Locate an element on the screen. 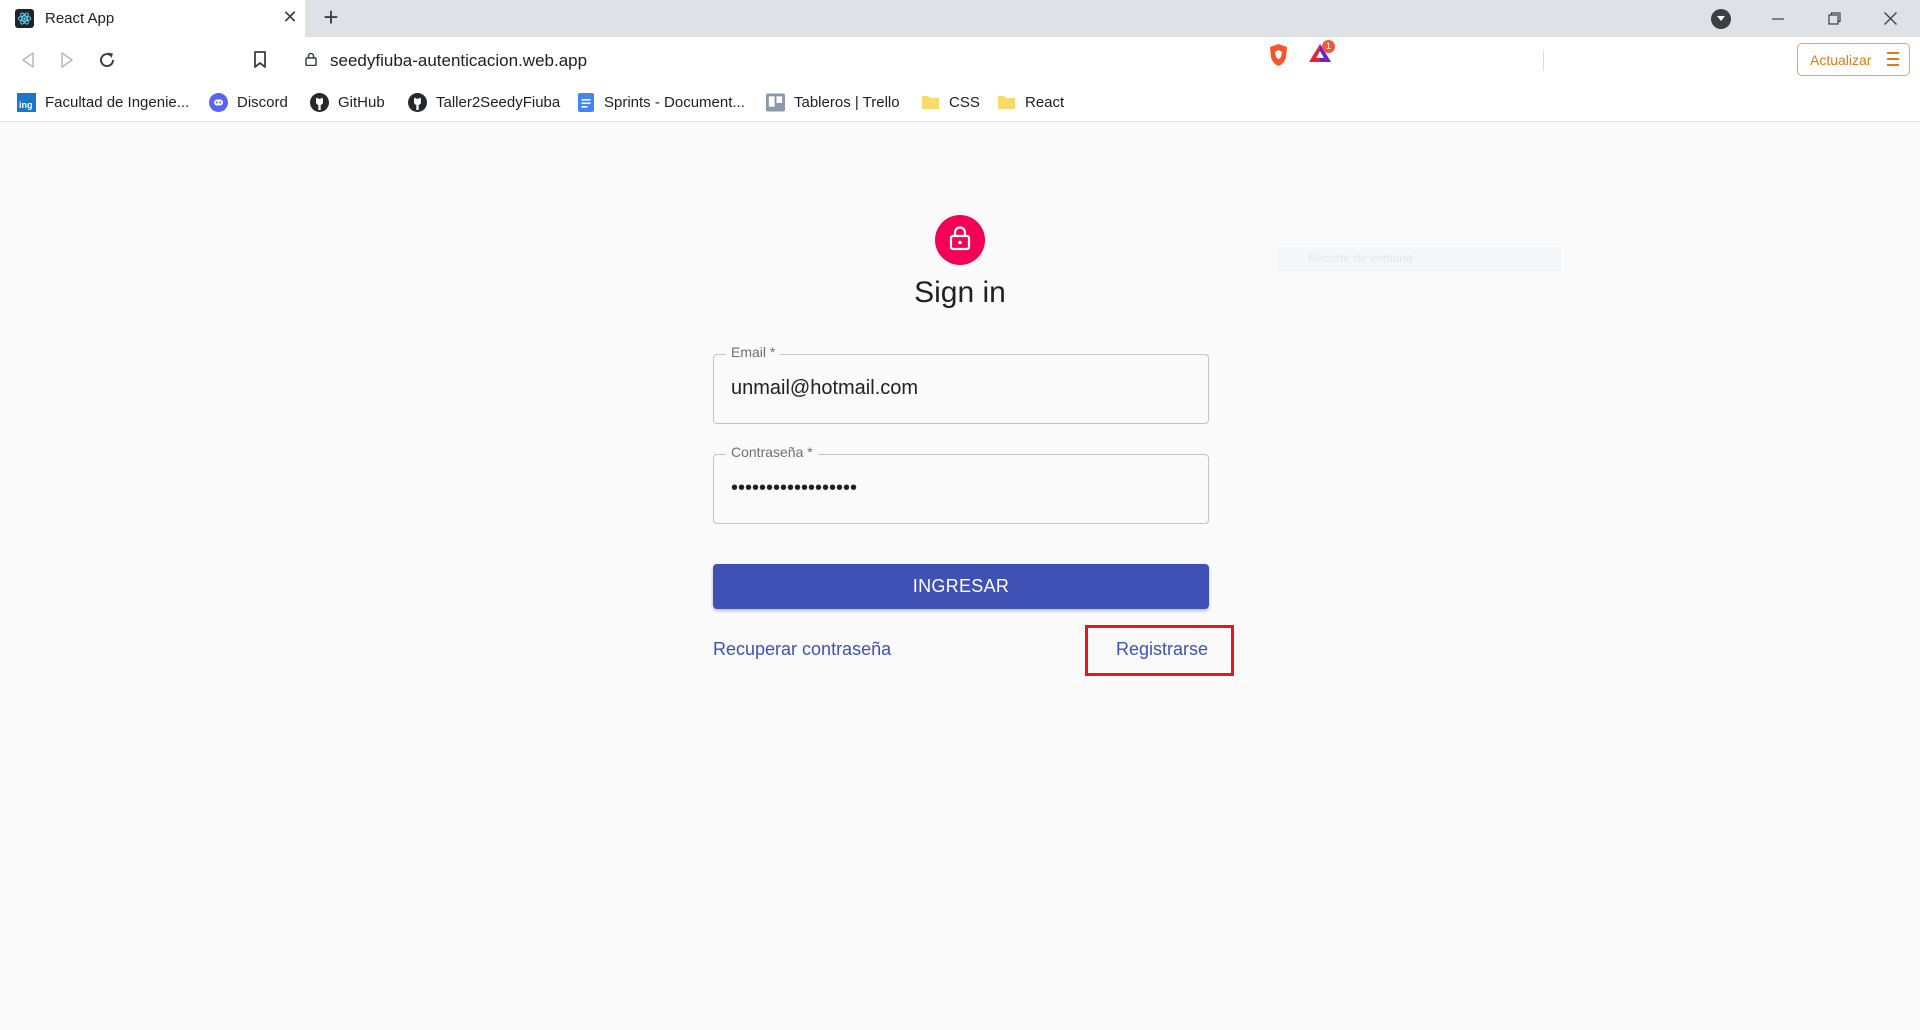 The image size is (1920, 1030). bookmark-github: GitHub is located at coordinates (347, 102).